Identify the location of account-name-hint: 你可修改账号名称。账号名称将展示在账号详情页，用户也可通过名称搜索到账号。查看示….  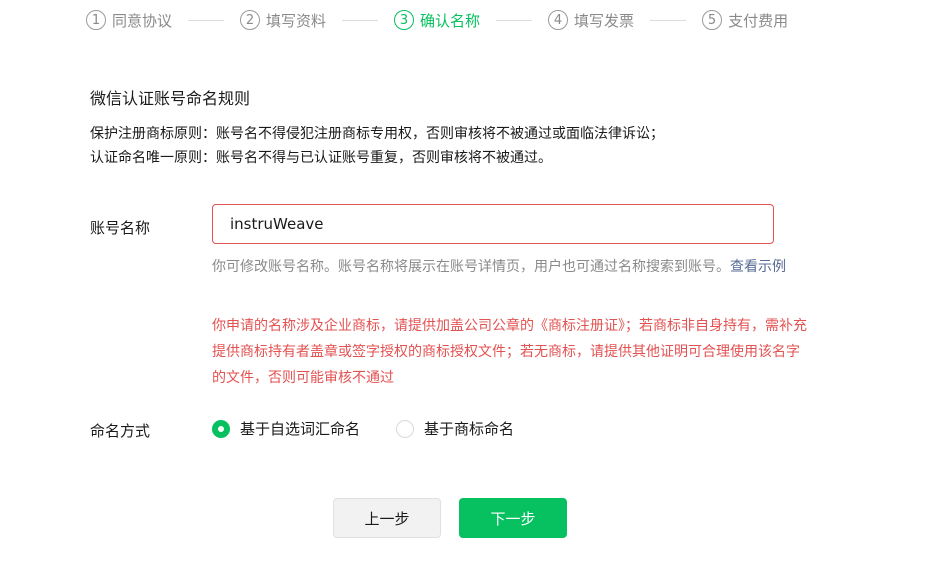
(512, 267).